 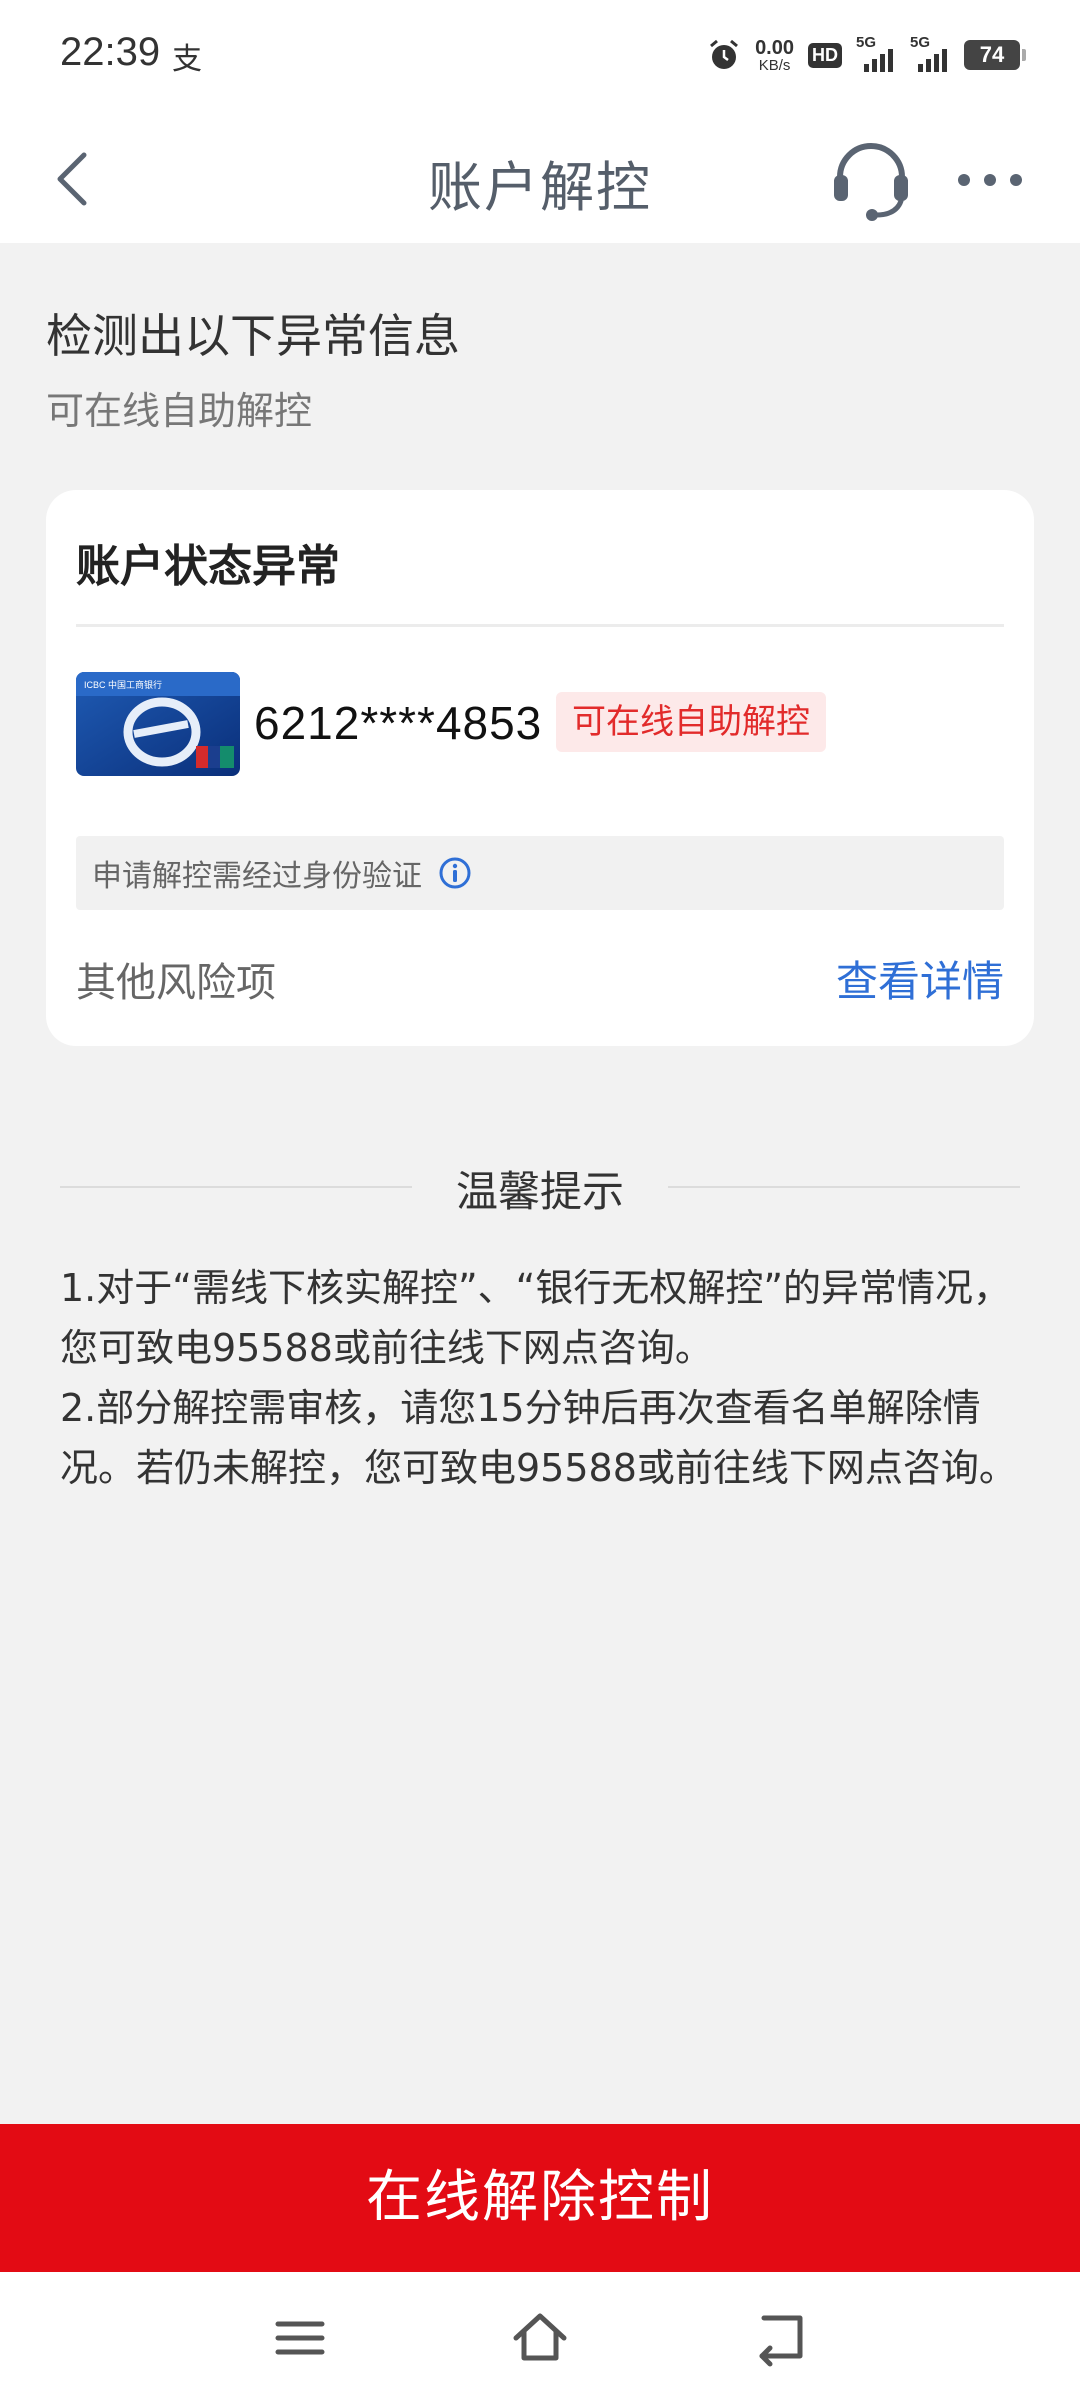 I want to click on status-bar: 22:39 支 0.00 KB/s HD 5G 5G 74, so click(x=540, y=57).